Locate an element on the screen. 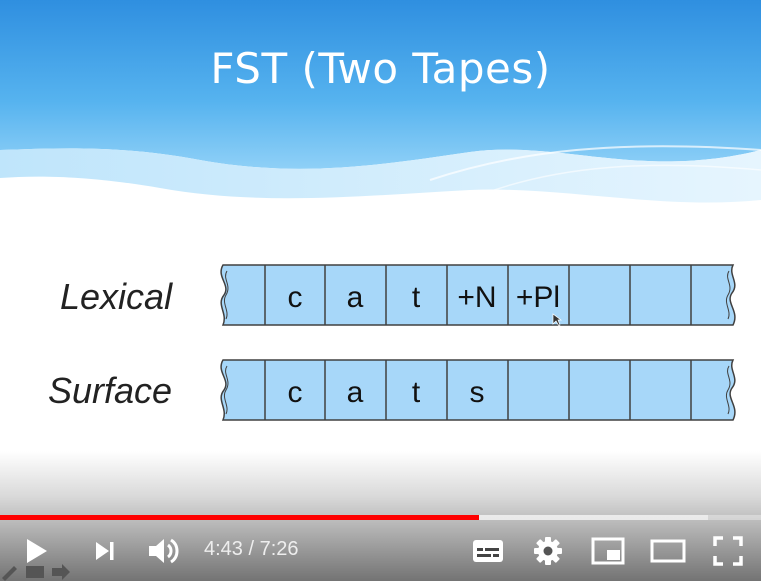 The width and height of the screenshot is (761, 581). volume-icon is located at coordinates (164, 551).